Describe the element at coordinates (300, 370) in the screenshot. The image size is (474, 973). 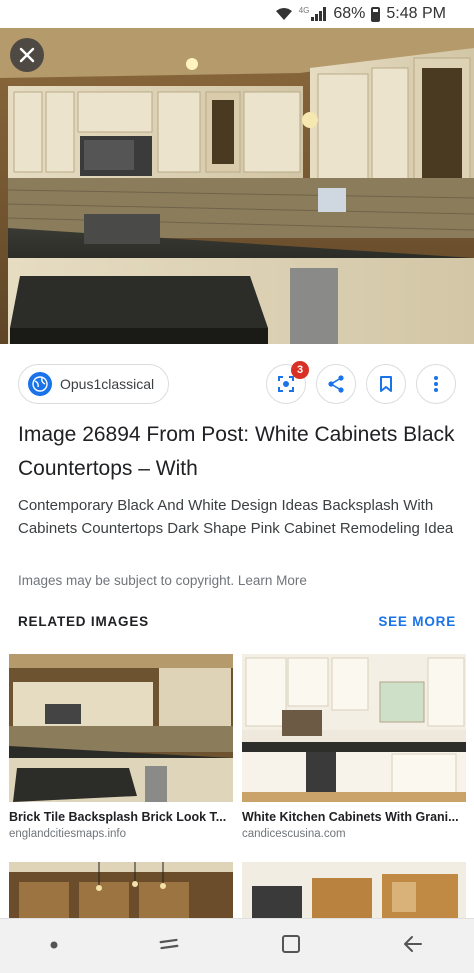
I see `lens-badge: 3` at that location.